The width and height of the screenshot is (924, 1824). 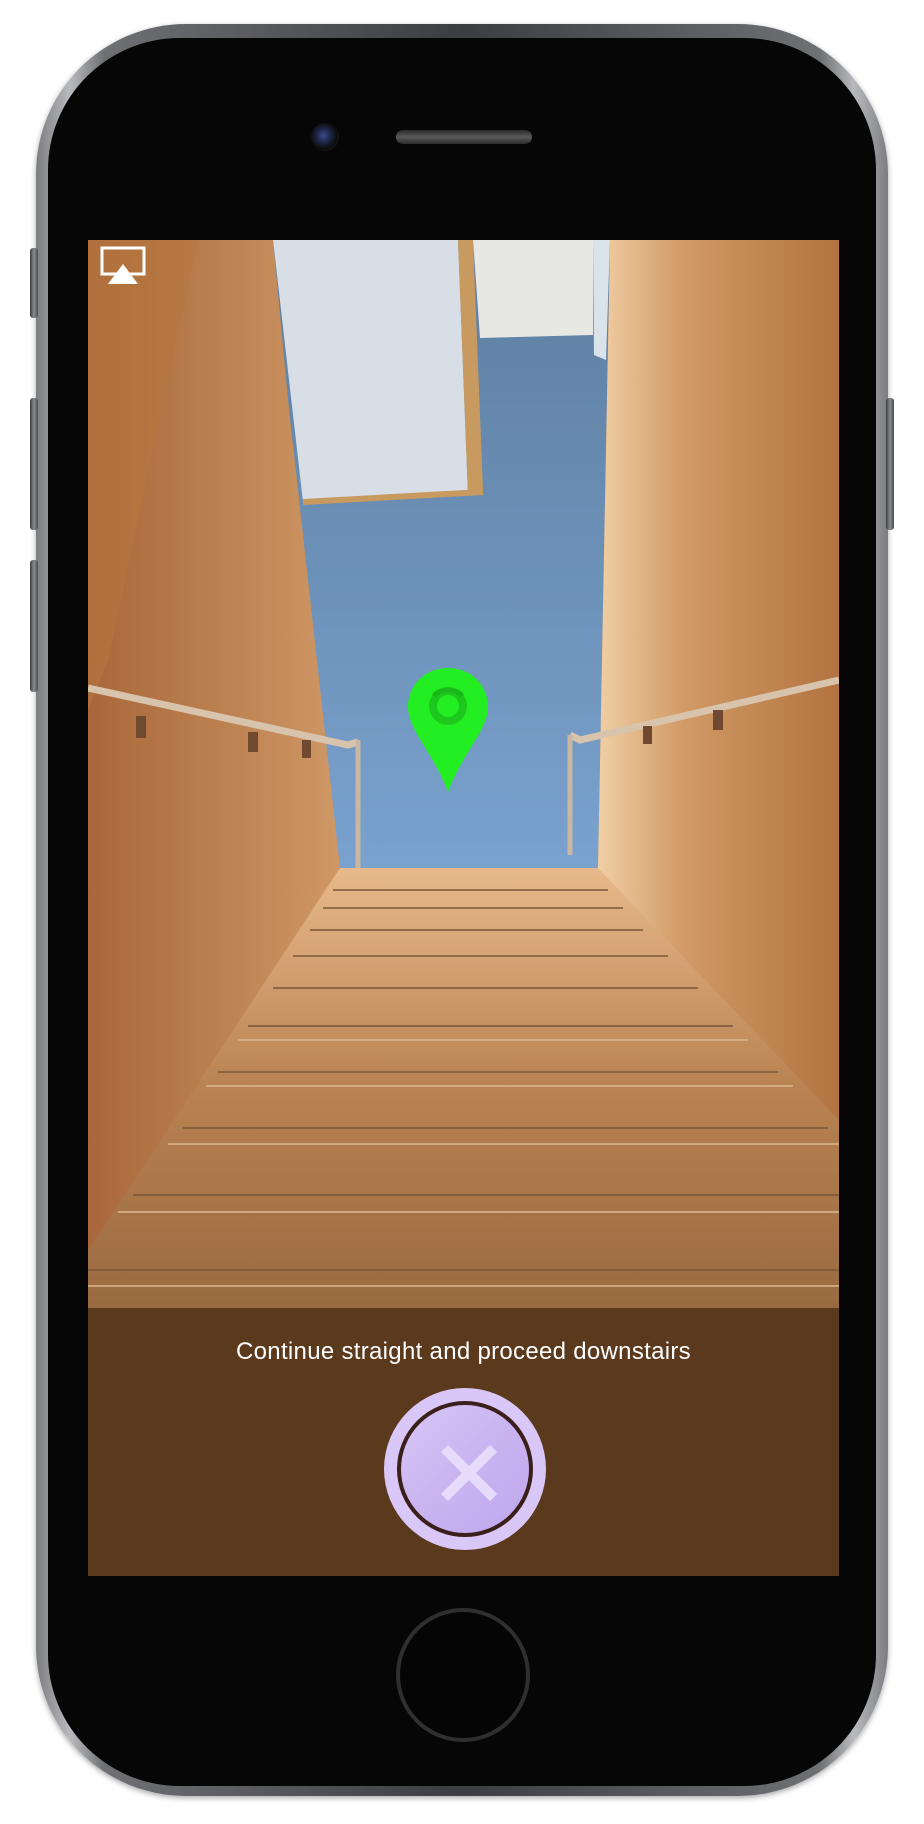 I want to click on power-button, so click(x=890, y=464).